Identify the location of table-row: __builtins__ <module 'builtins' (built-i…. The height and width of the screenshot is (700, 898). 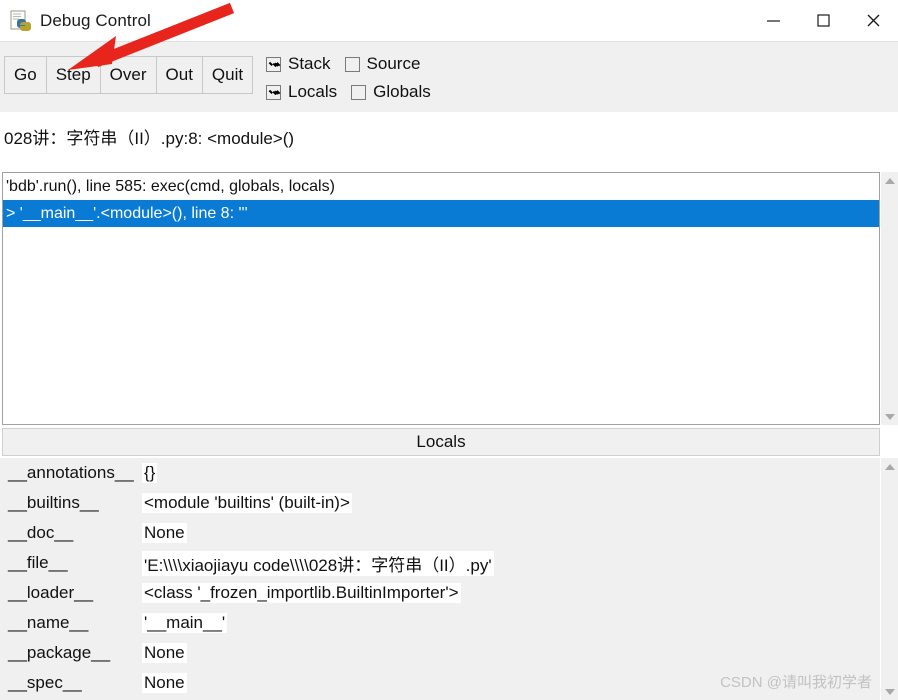
(440, 503).